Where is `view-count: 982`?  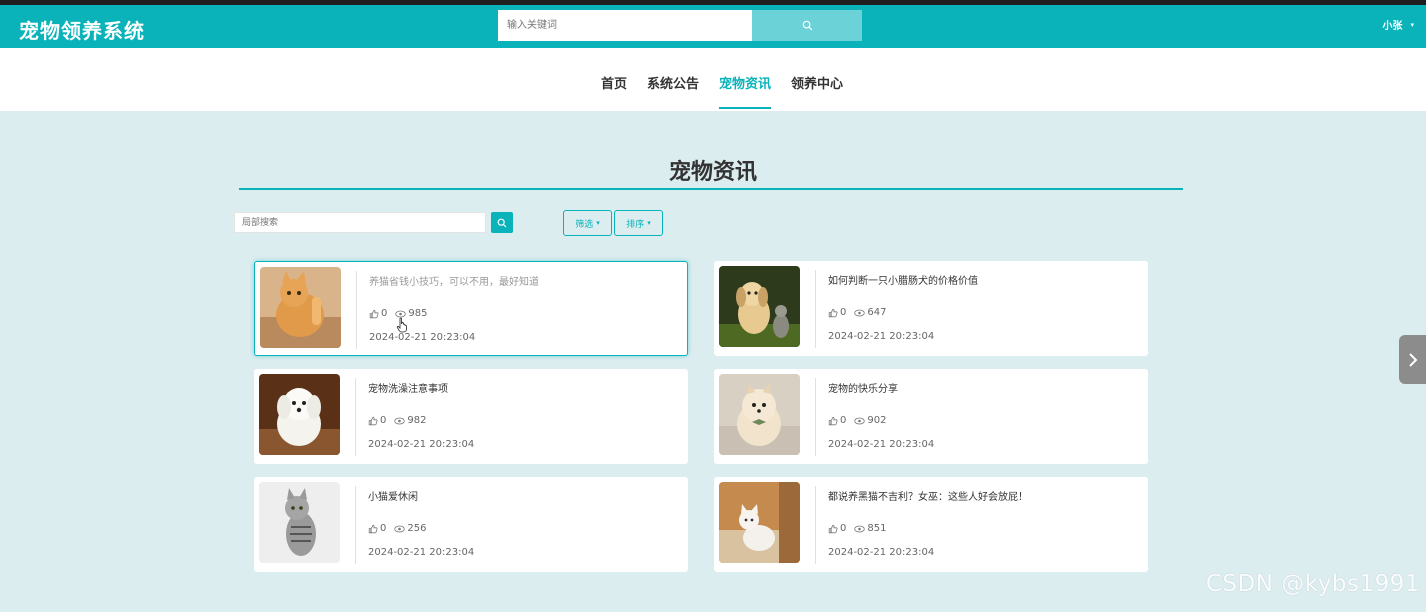 view-count: 982 is located at coordinates (410, 420).